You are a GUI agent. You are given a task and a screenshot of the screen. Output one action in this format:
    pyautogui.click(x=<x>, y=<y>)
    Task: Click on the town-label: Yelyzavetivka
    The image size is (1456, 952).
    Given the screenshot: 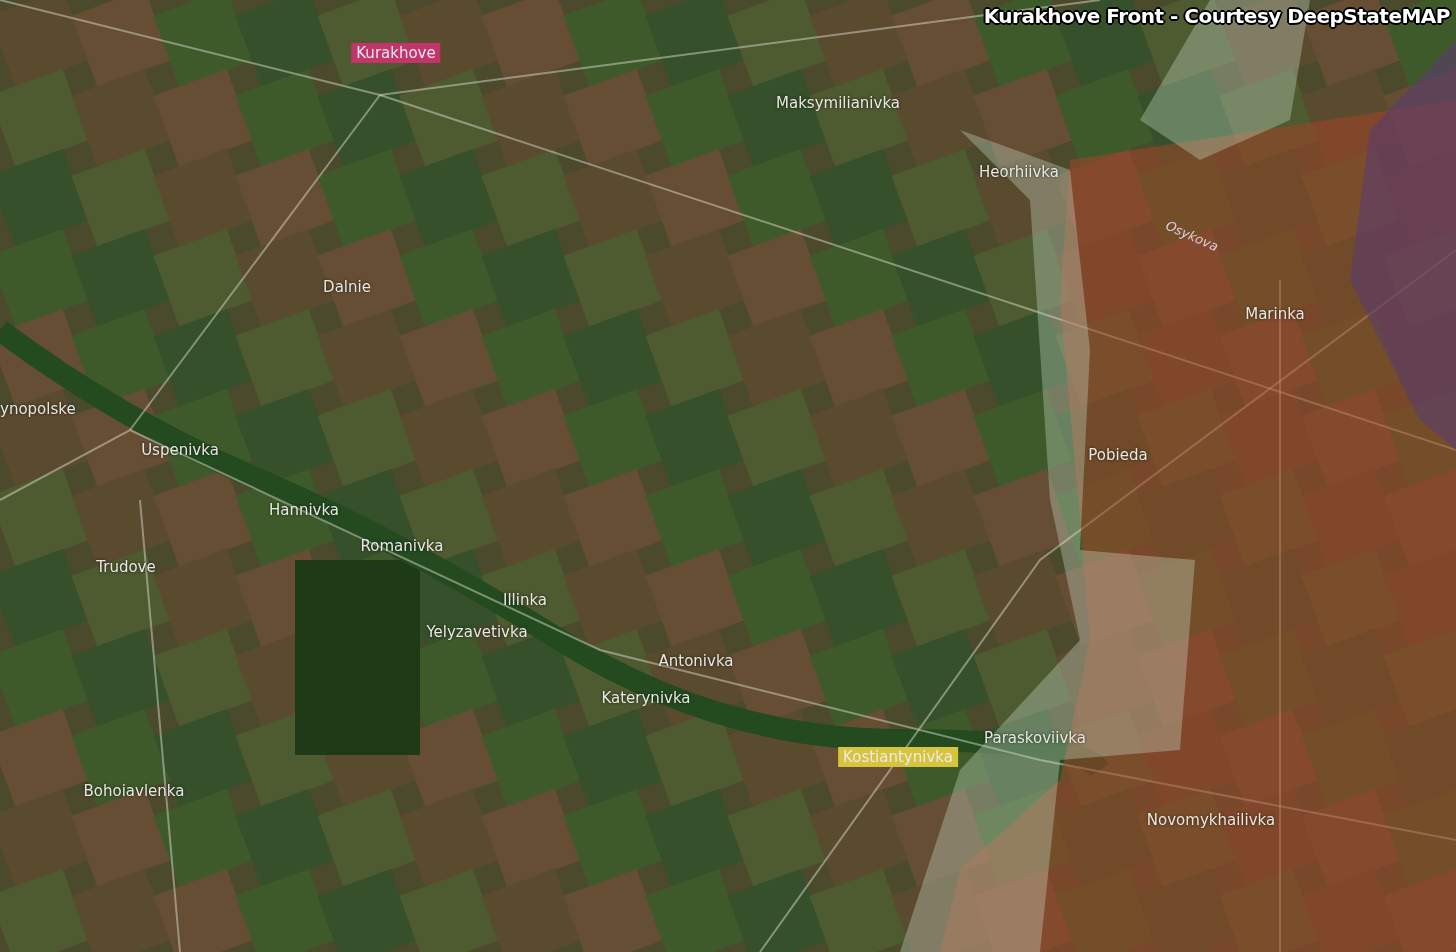 What is the action you would take?
    pyautogui.click(x=477, y=632)
    